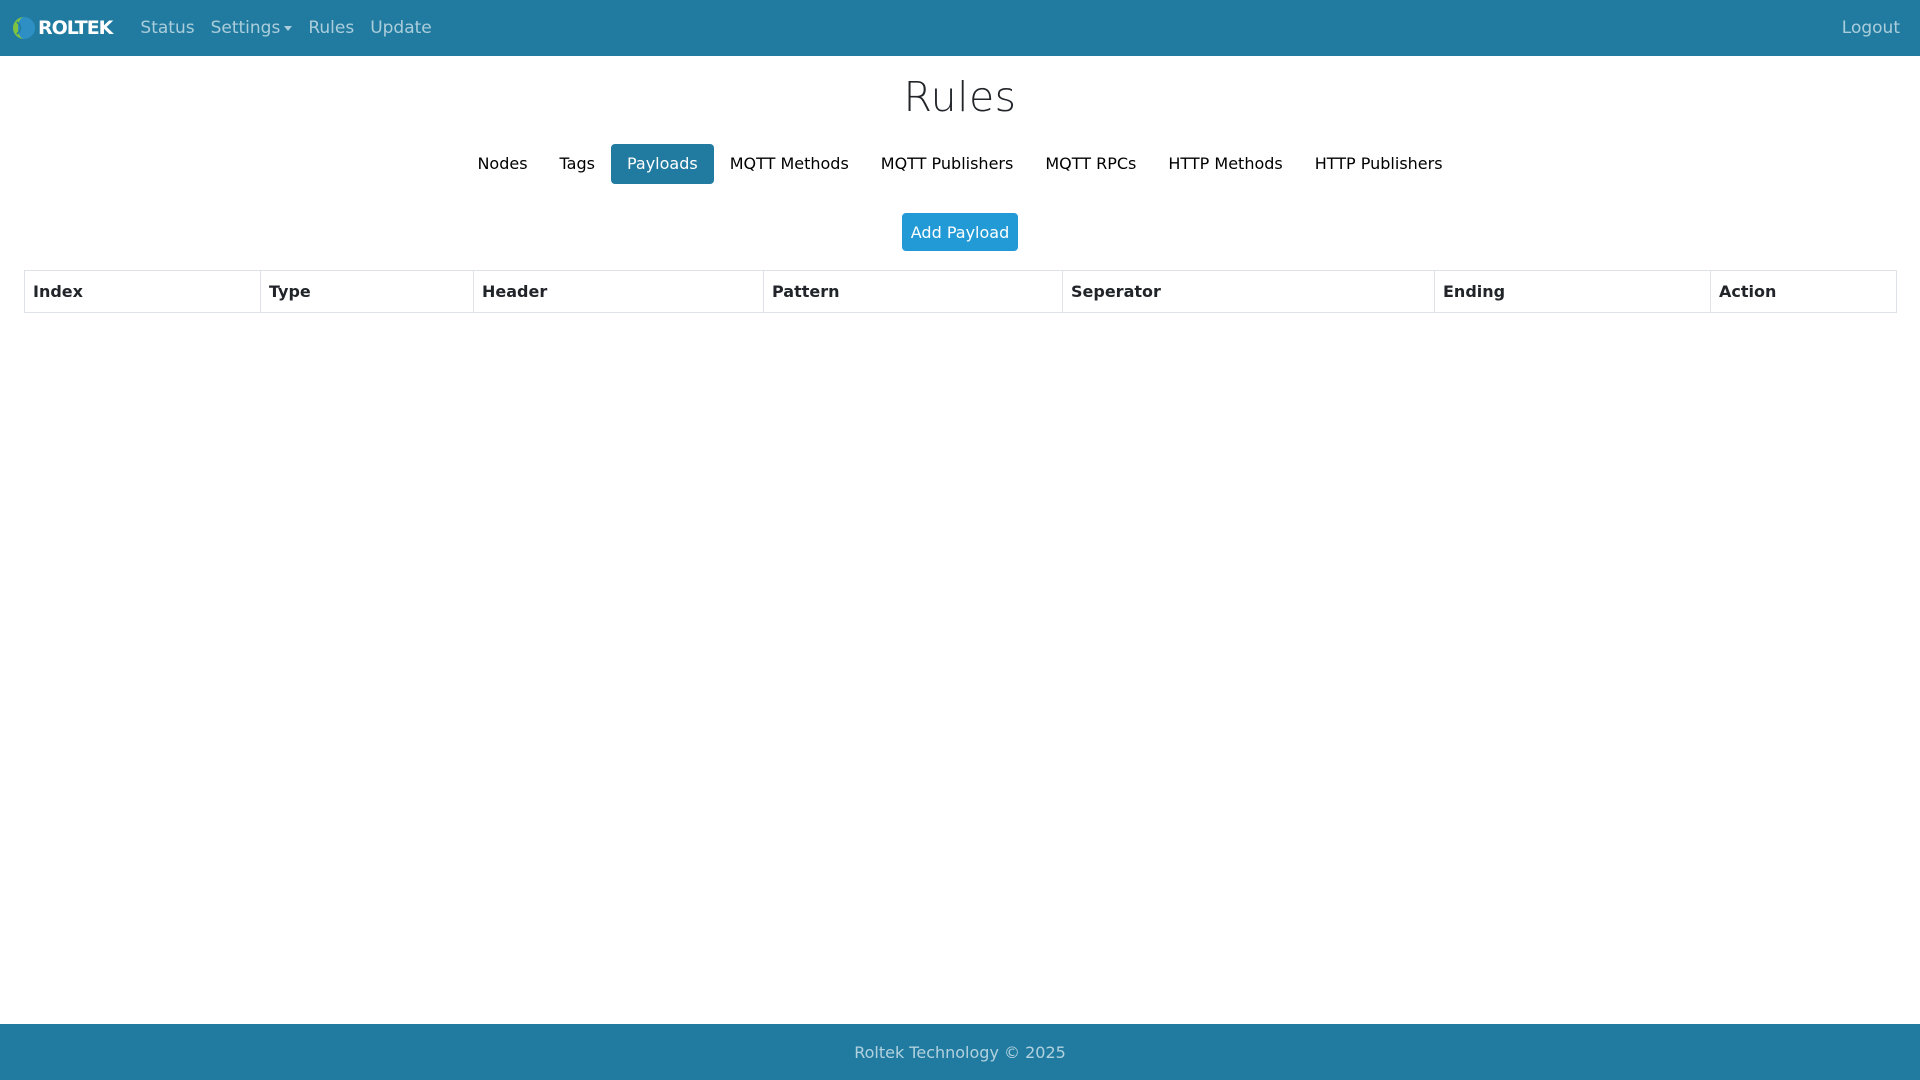 The height and width of the screenshot is (1080, 1920). Describe the element at coordinates (1803, 291) in the screenshot. I see `column-header-action: Action` at that location.